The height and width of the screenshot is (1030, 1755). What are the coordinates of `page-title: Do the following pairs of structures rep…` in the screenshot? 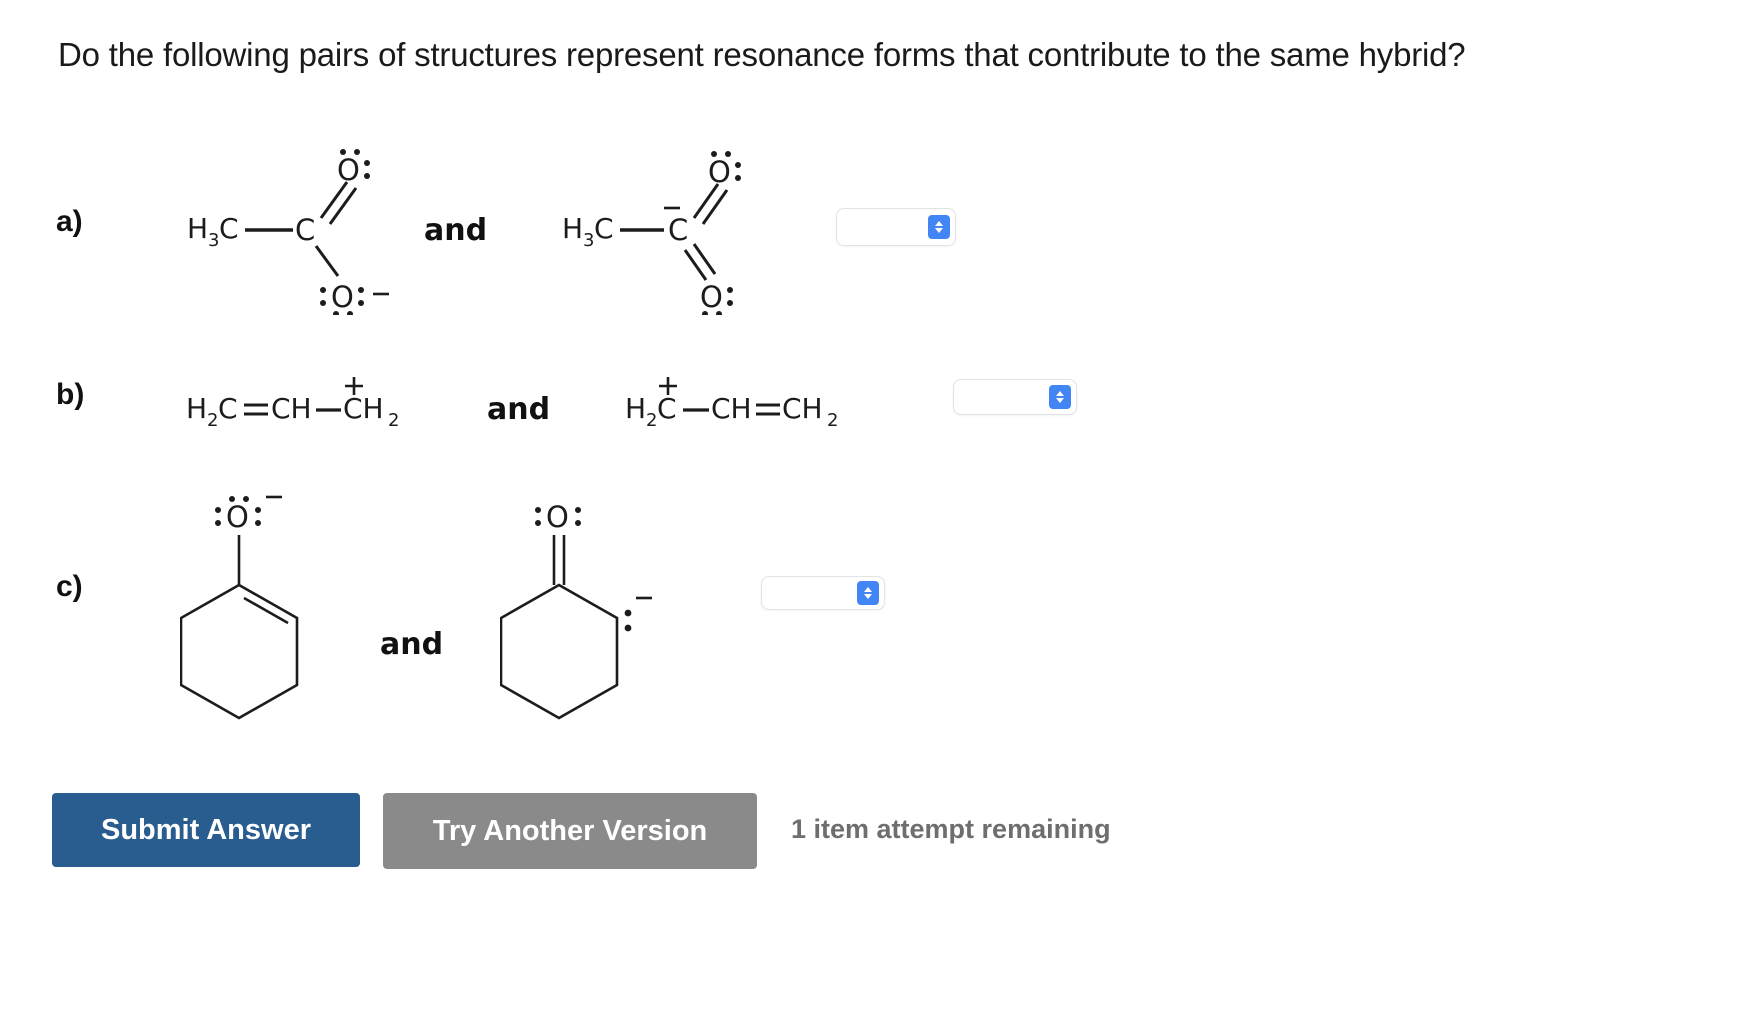 It's located at (762, 54).